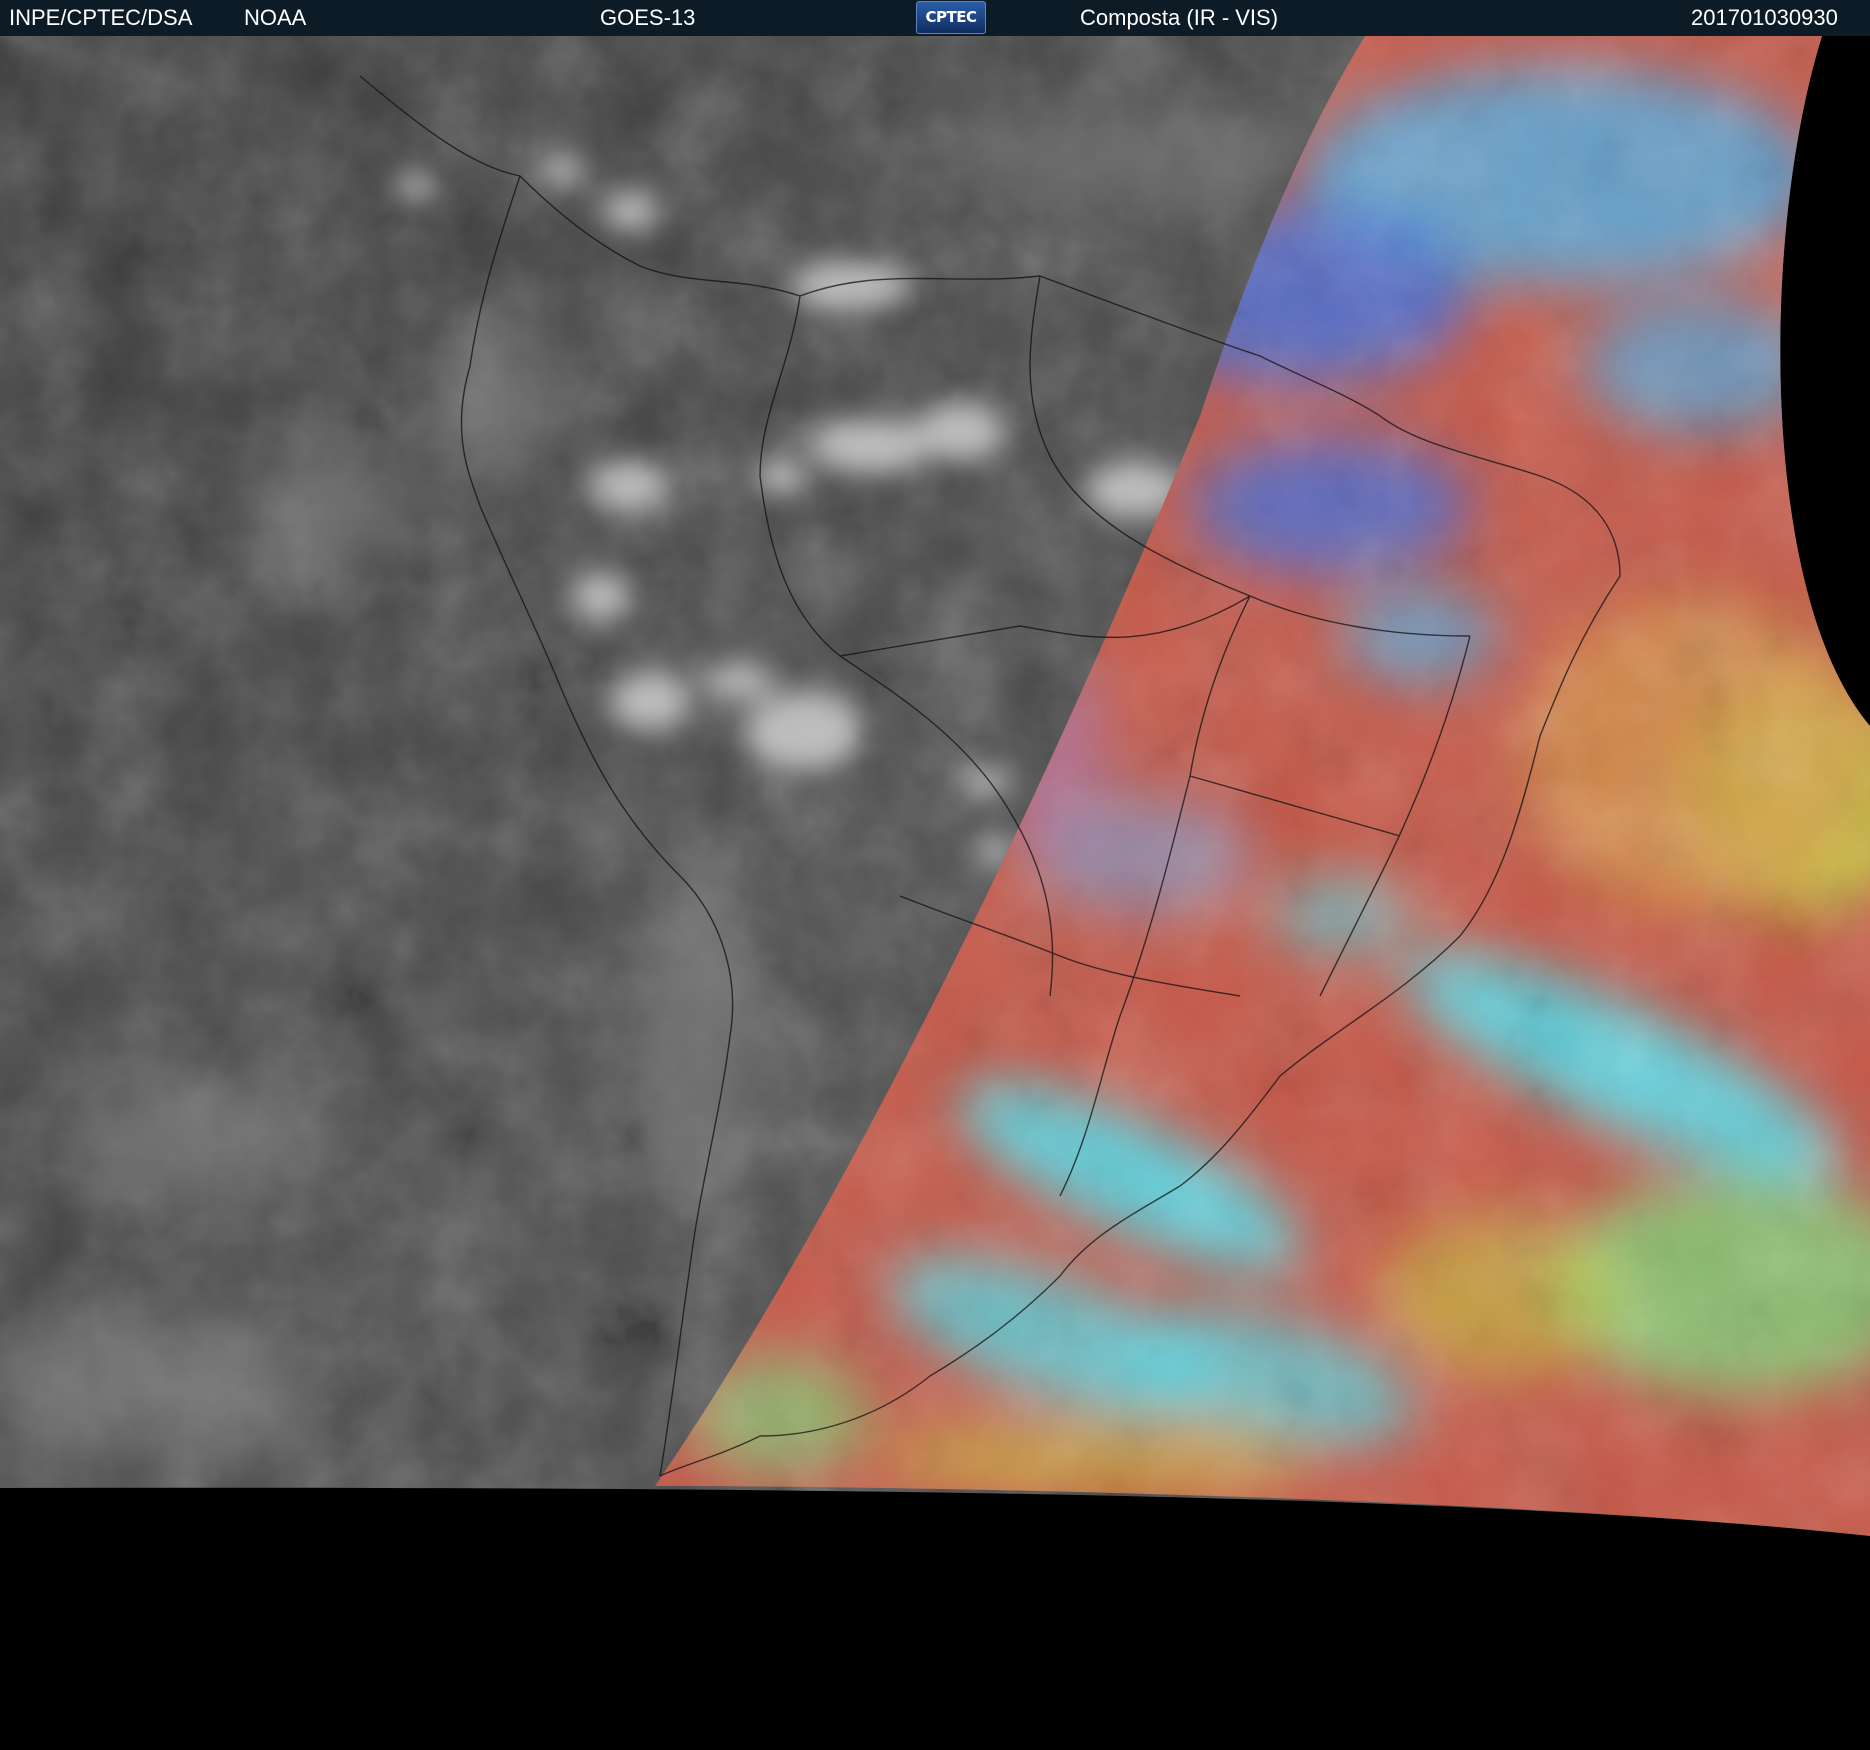  I want to click on source-label: INPE/CPTEC/DSA, so click(101, 17).